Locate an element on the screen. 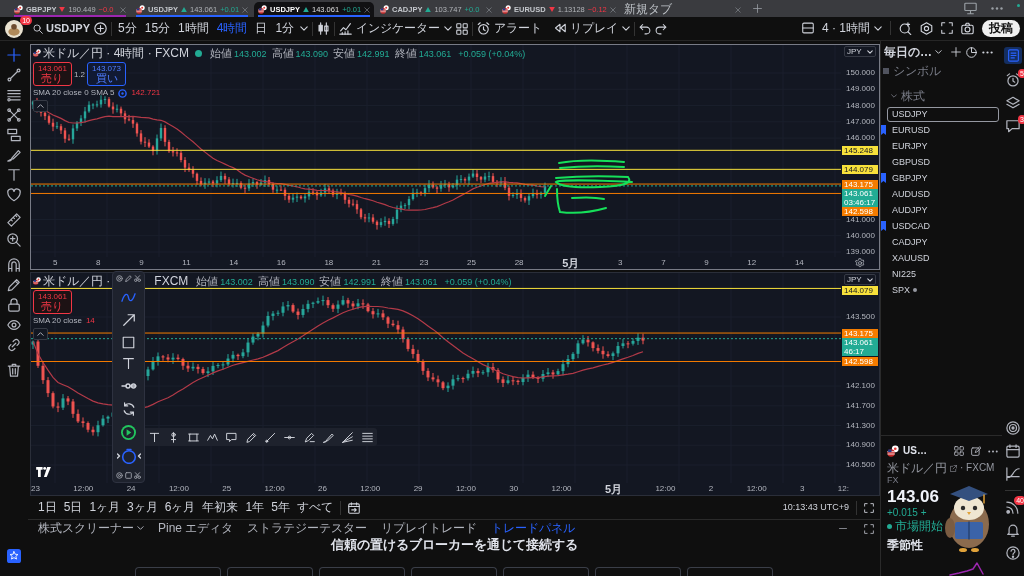 This screenshot has width=1024, height=576. range-button: 5日 is located at coordinates (73, 507).